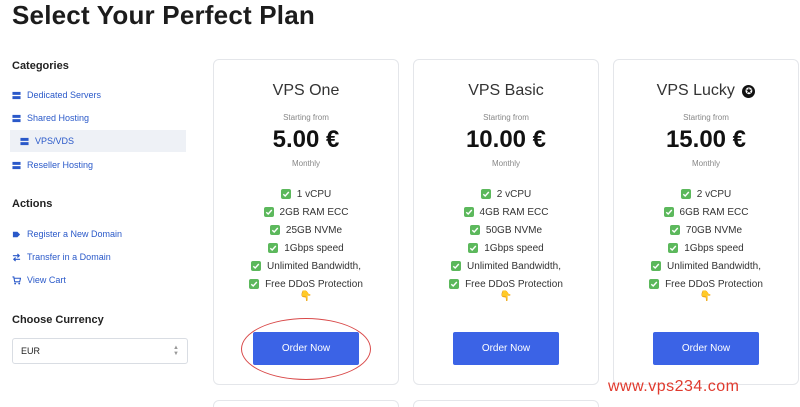 This screenshot has width=800, height=407. I want to click on star-badge-icon: ✪, so click(749, 91).